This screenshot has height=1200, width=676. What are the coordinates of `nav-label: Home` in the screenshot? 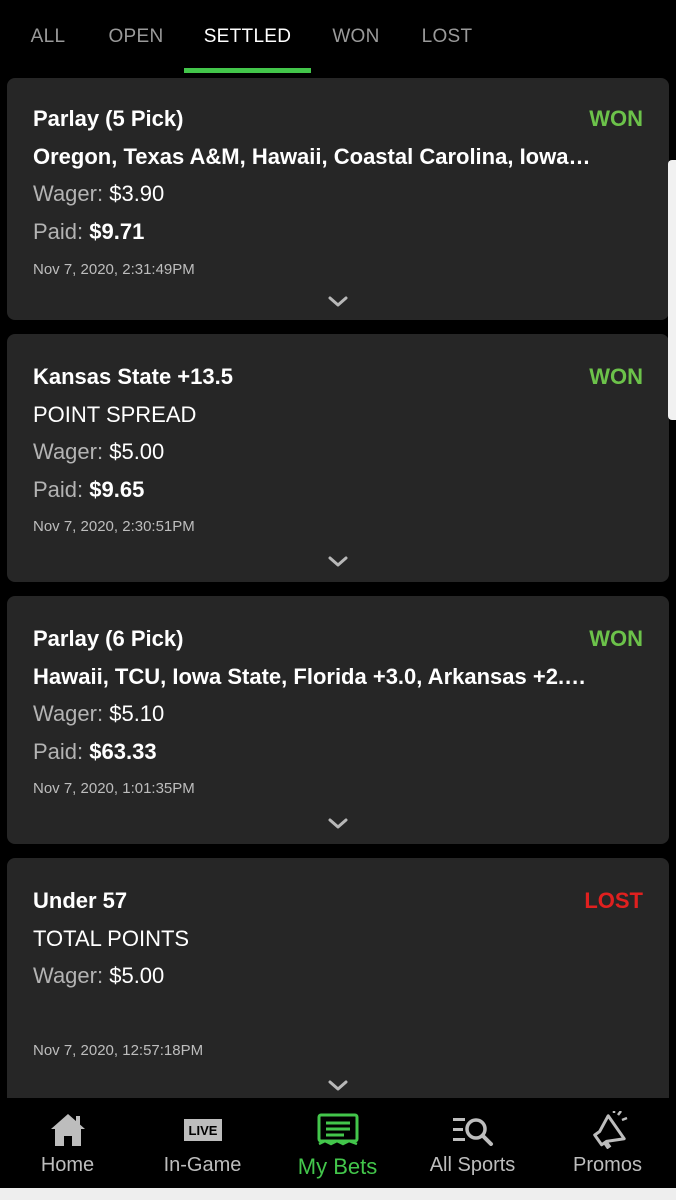 It's located at (67, 1165).